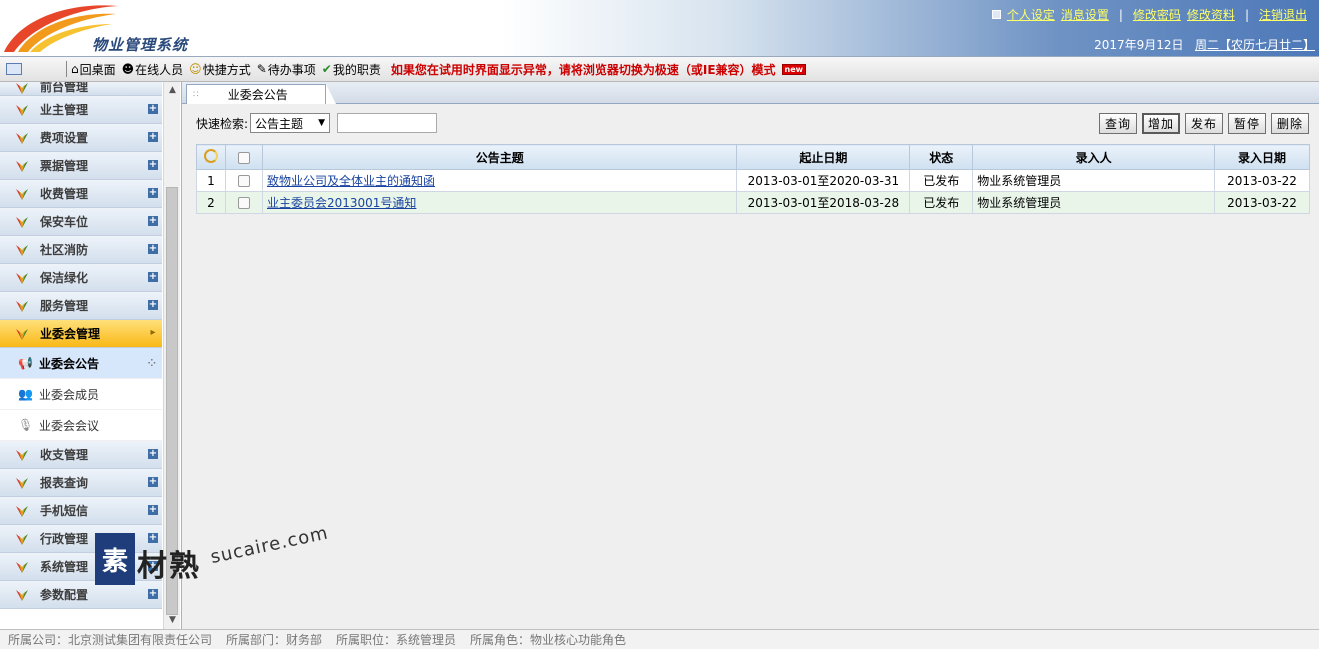  I want to click on tab-label: 业委会公告, so click(257, 95).